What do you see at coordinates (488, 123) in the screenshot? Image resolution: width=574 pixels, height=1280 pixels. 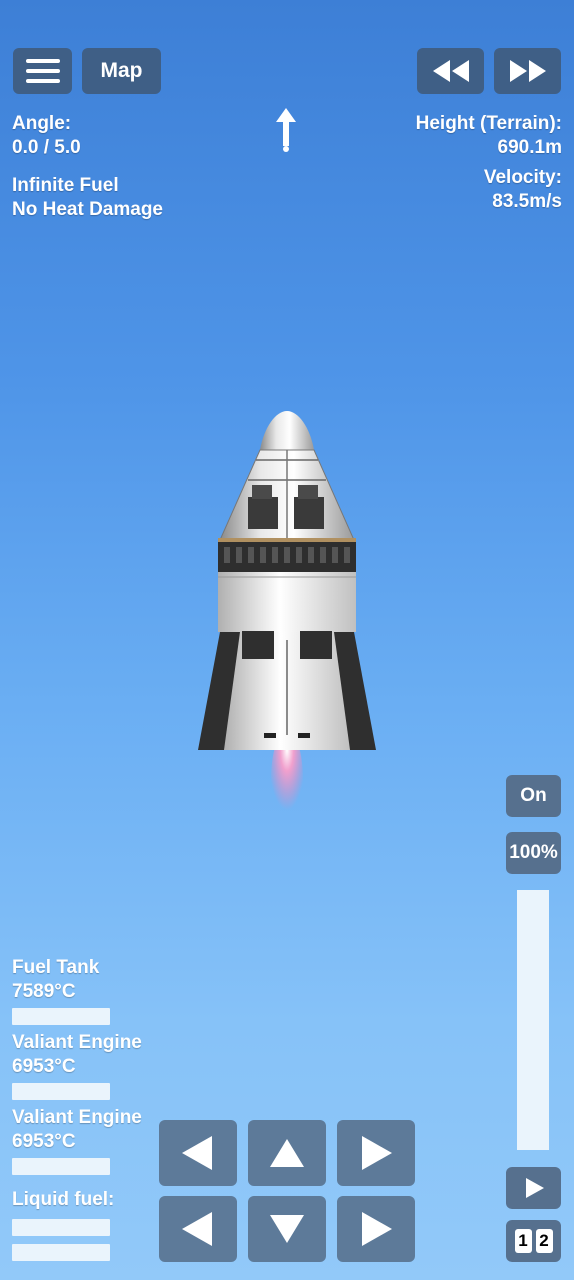 I see `height-label: Height (Terrain):` at bounding box center [488, 123].